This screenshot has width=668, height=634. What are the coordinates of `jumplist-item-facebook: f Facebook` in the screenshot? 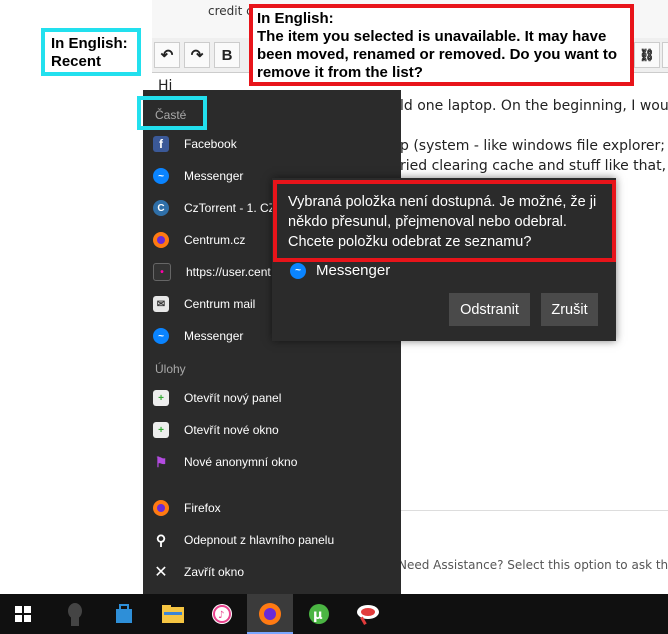 It's located at (273, 144).